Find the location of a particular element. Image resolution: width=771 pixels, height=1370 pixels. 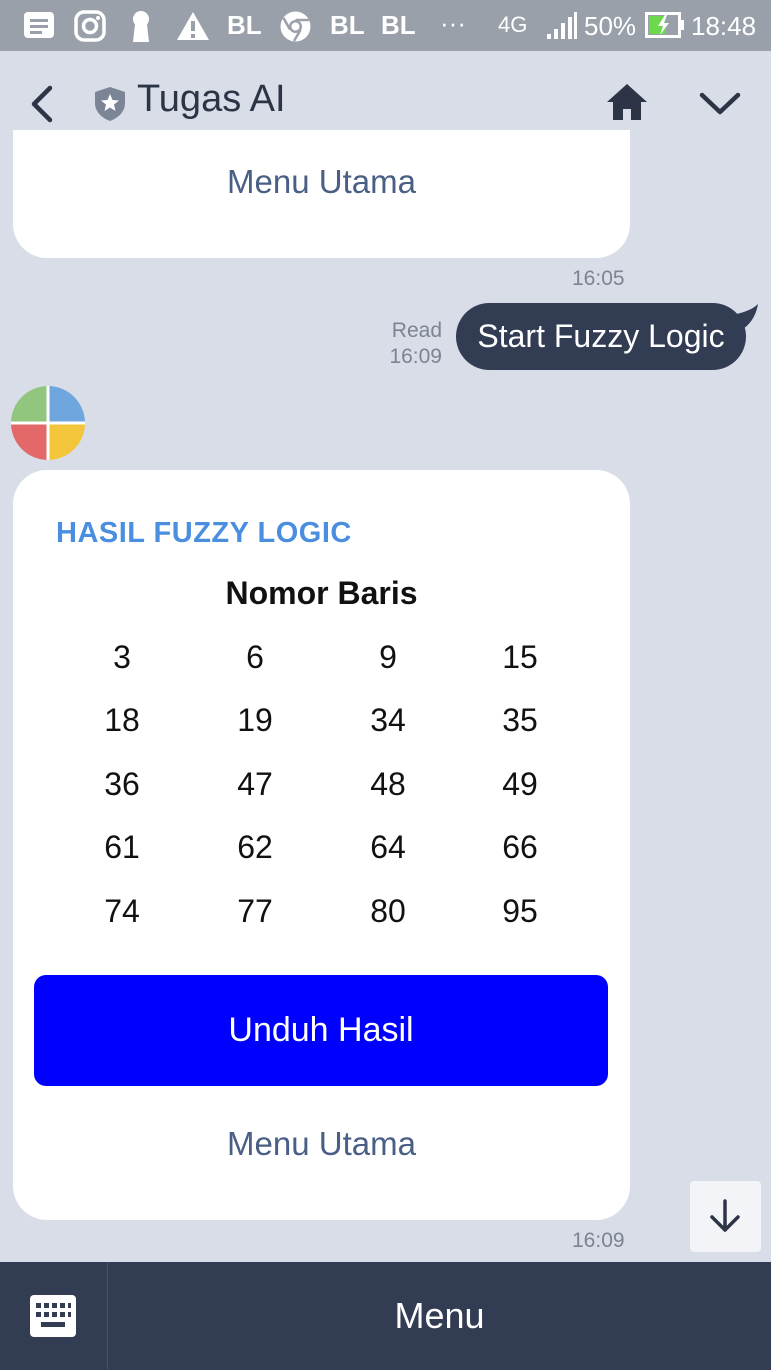

row-number: 95 is located at coordinates (520, 911).